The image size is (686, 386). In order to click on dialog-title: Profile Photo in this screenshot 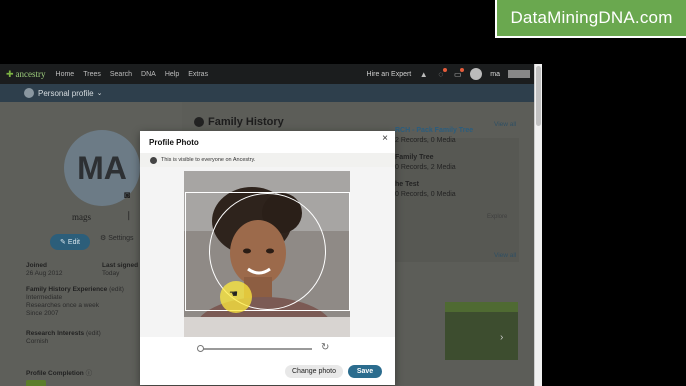, I will do `click(174, 142)`.